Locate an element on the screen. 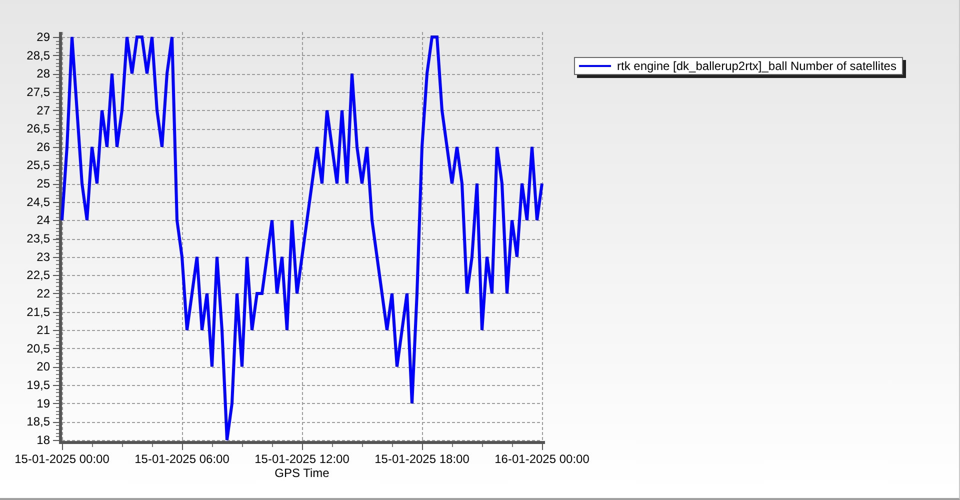  axis-tick-label: 21,5 is located at coordinates (38, 311).